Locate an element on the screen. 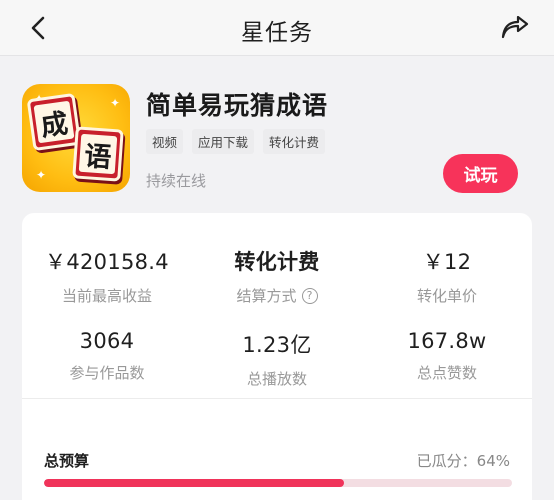 Image resolution: width=554 pixels, height=500 pixels. budget-progress-bar is located at coordinates (278, 483).